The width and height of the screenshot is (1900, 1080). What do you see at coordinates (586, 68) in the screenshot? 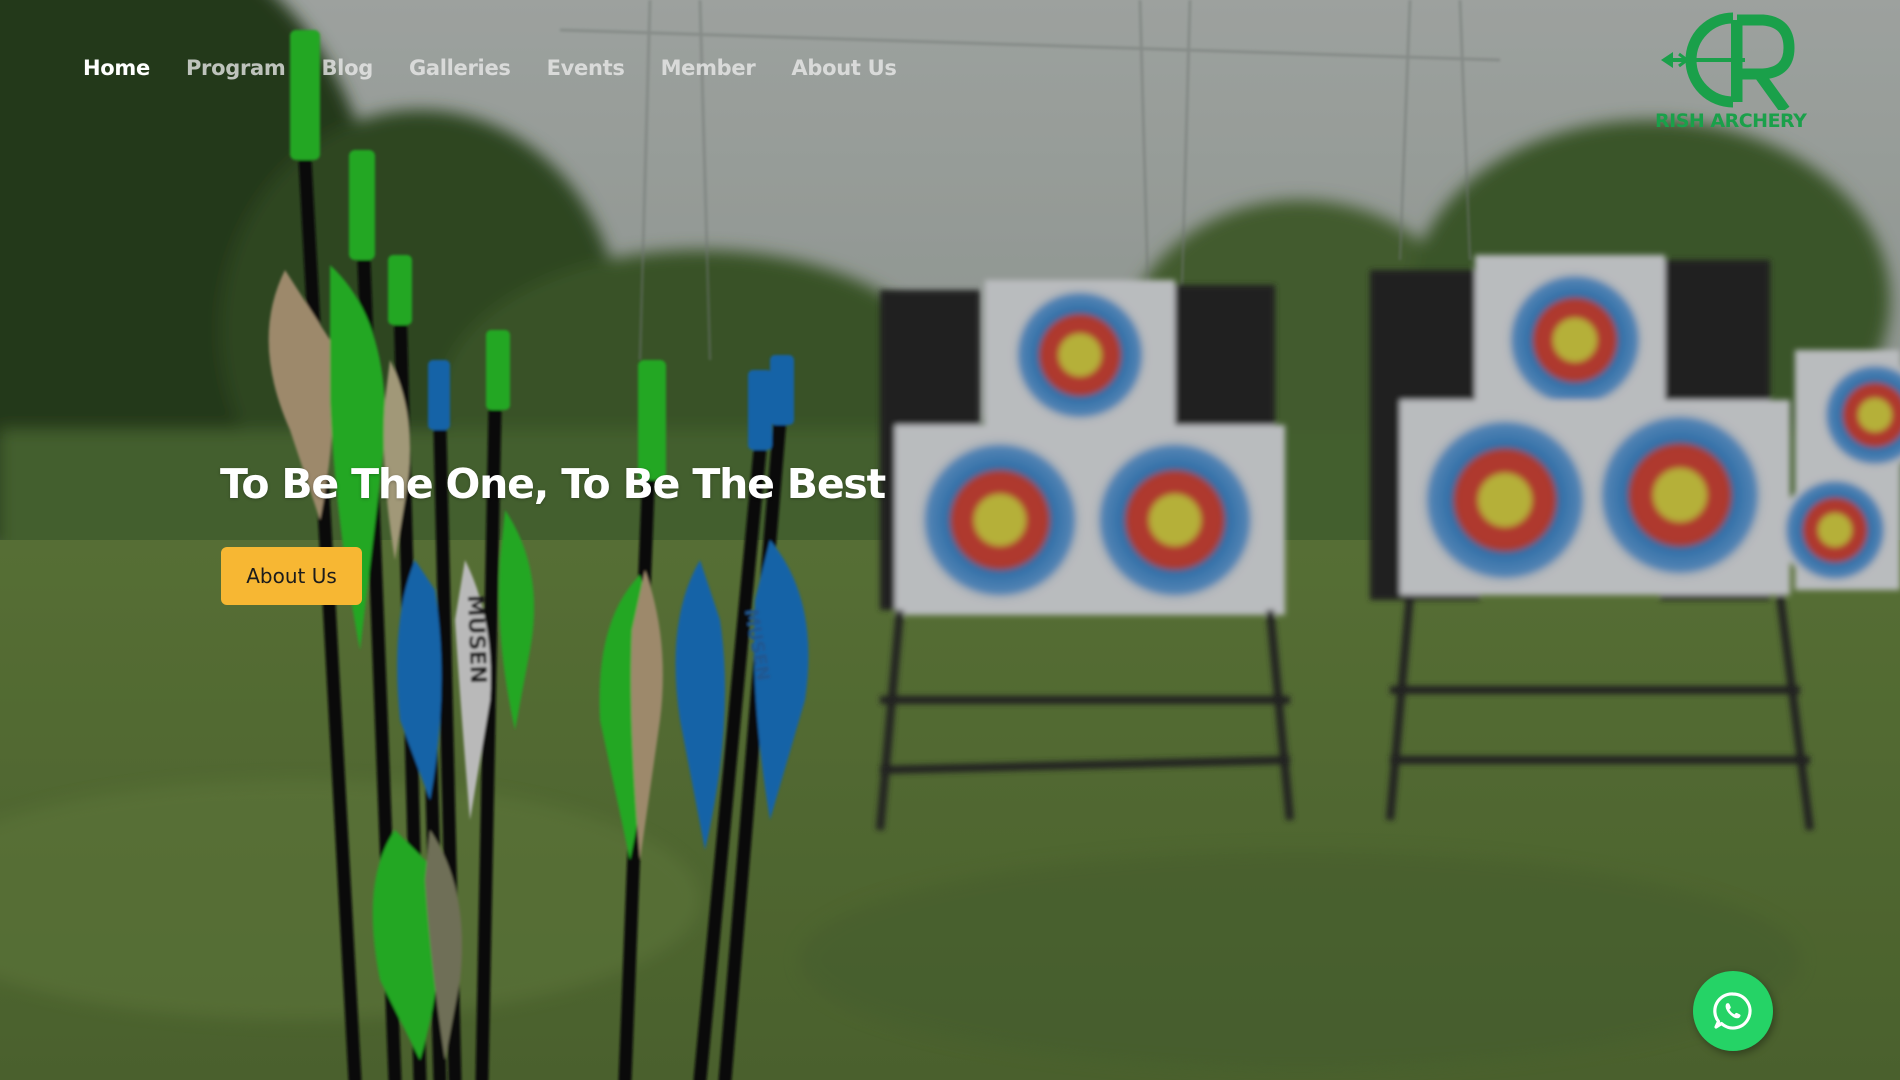
I see `nav-events: Events` at bounding box center [586, 68].